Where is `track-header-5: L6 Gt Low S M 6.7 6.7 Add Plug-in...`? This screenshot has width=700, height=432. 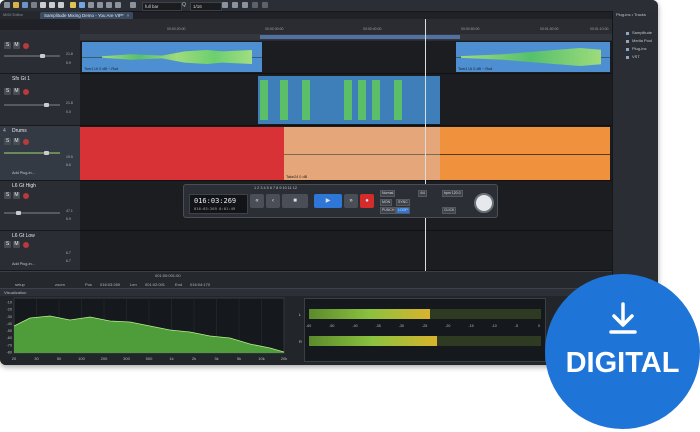
track-header-5: L6 Gt Low S M 6.7 6.7 Add Plug-in... is located at coordinates (40, 251).